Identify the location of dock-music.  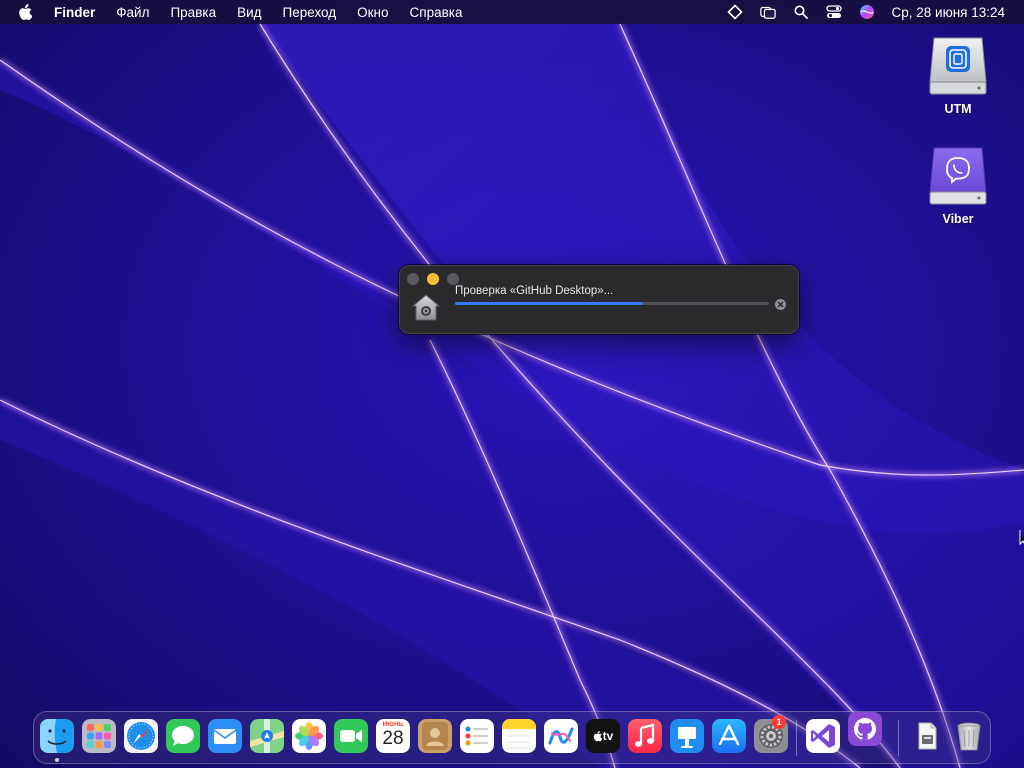
(645, 736).